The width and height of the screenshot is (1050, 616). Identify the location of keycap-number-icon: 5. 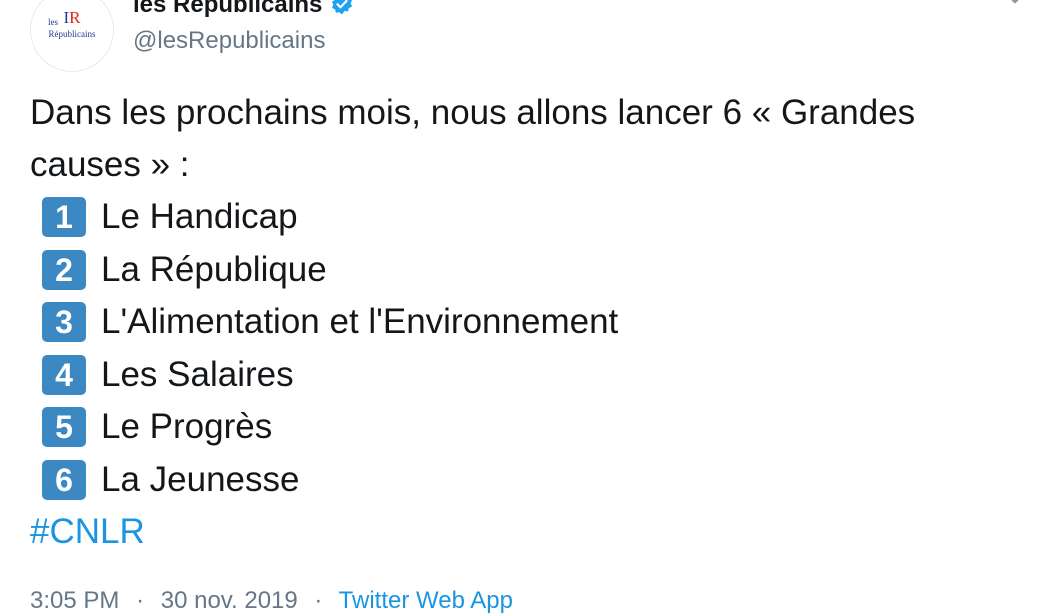
(64, 427).